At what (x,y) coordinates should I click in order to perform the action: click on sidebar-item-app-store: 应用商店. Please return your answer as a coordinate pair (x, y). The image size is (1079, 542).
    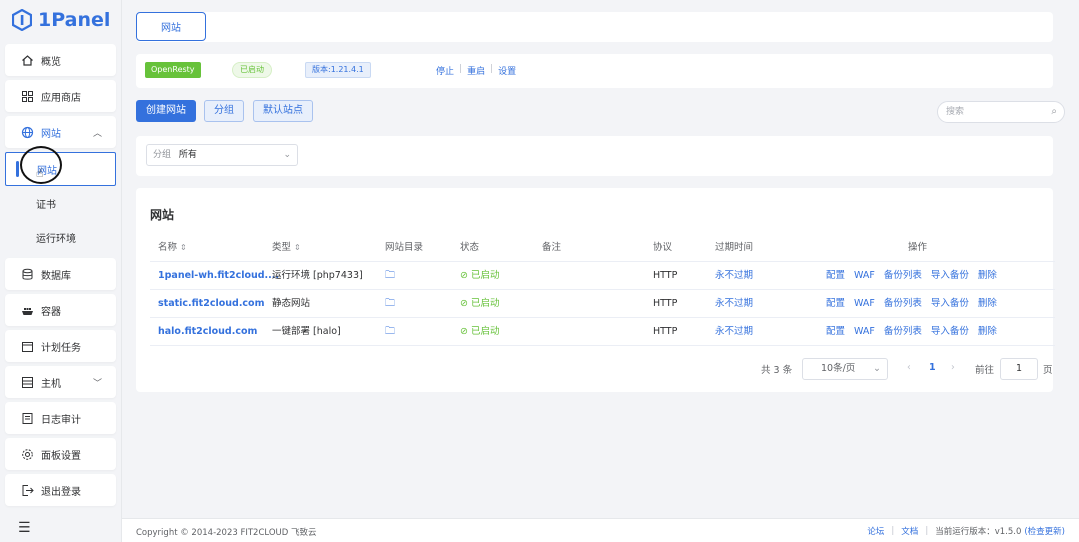
    Looking at the image, I should click on (60, 96).